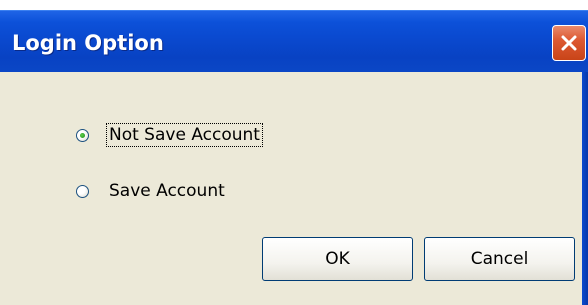 The image size is (588, 305). I want to click on option-save-account: Save Account, so click(151, 191).